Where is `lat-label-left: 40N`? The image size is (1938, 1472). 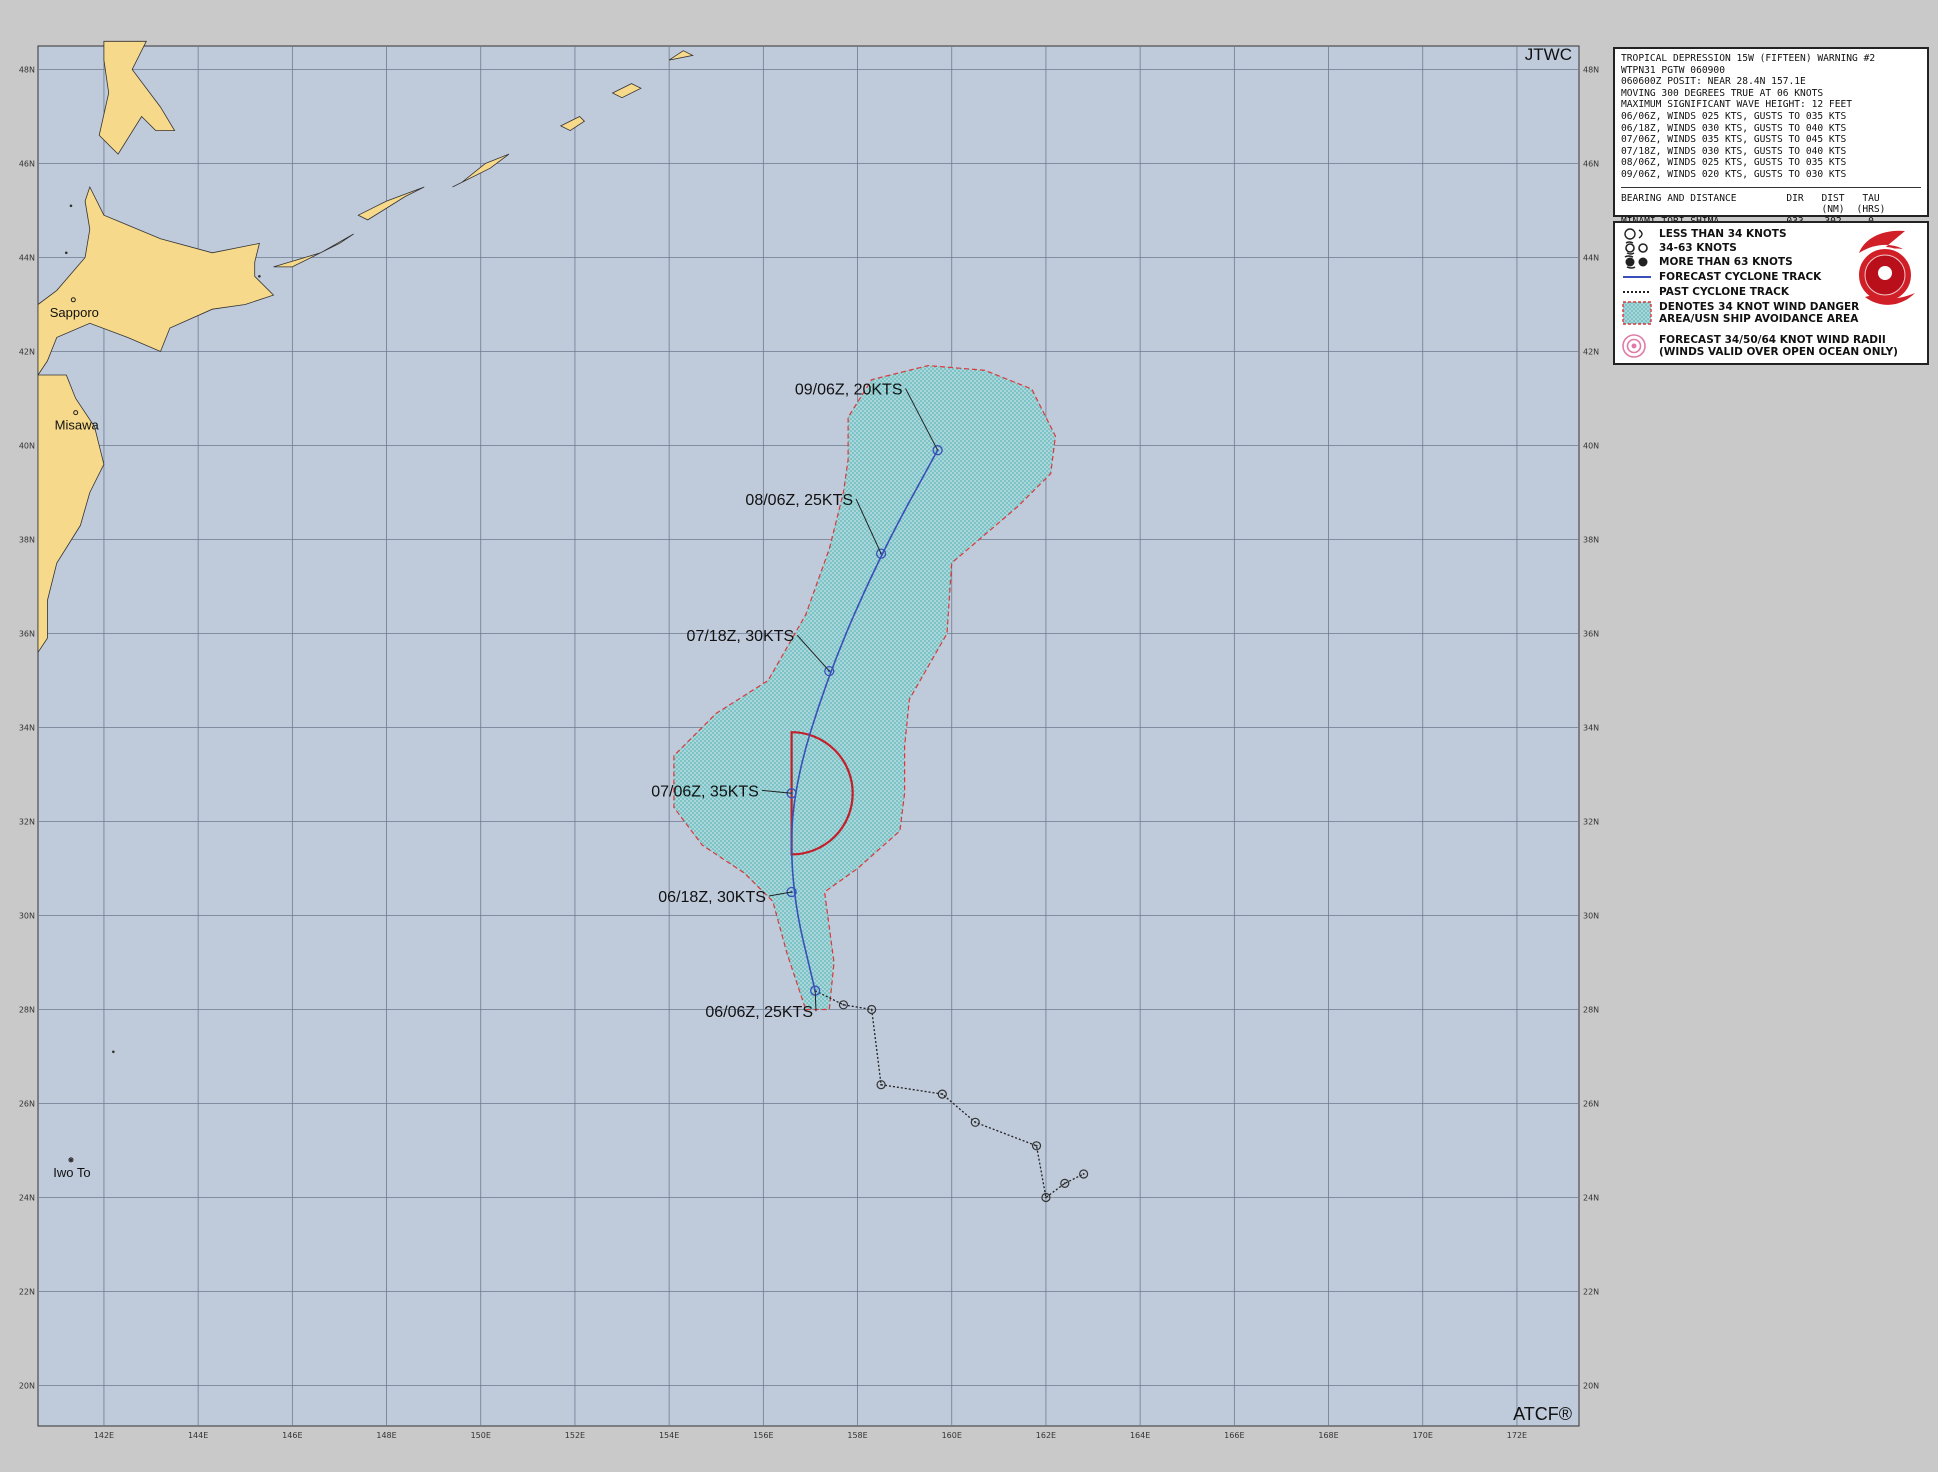 lat-label-left: 40N is located at coordinates (27, 446).